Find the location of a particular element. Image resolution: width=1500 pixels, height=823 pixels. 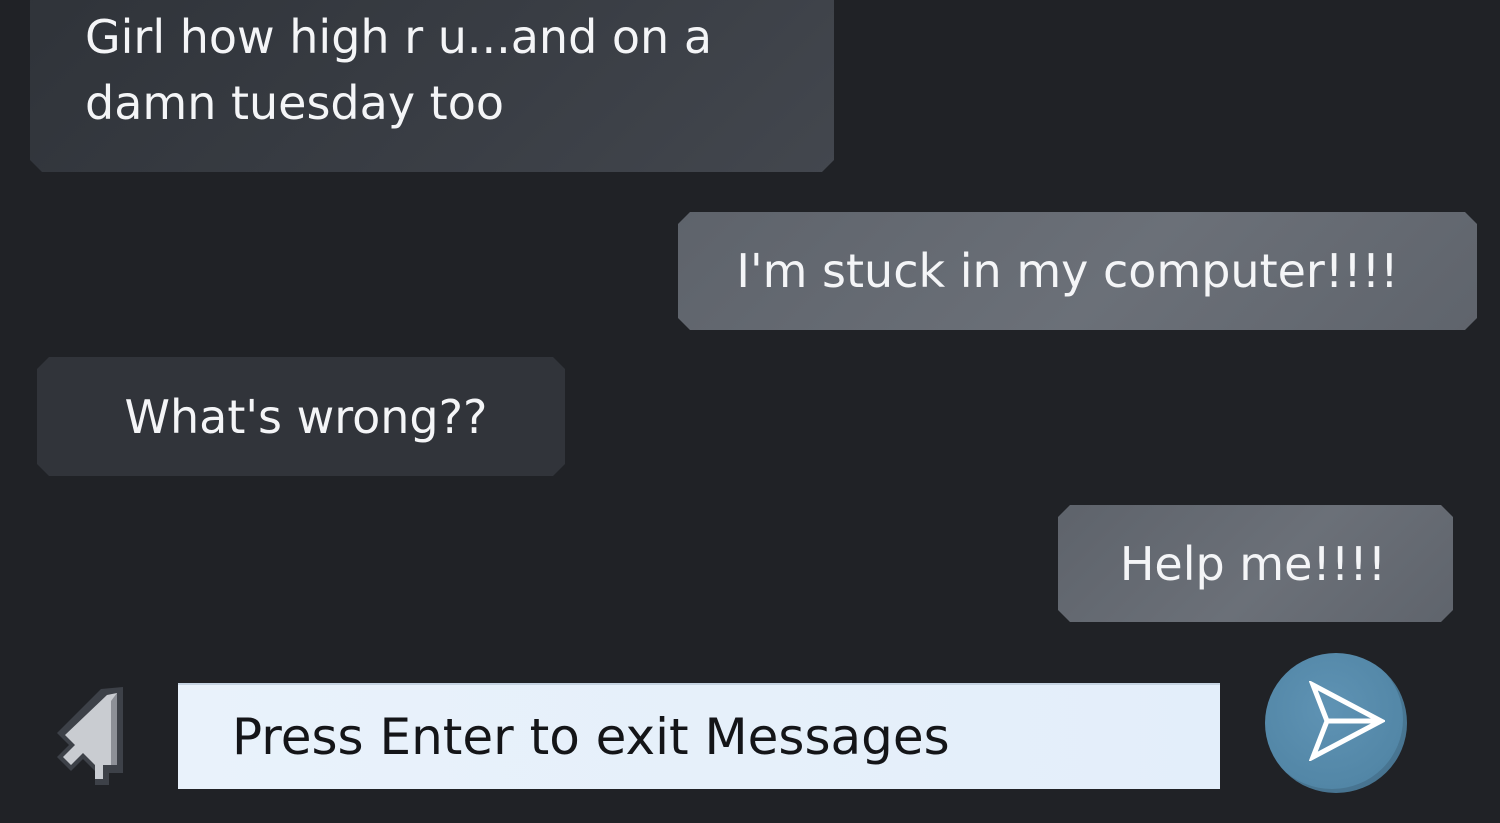

input-text: Press Enter to exit Messages is located at coordinates (591, 737).